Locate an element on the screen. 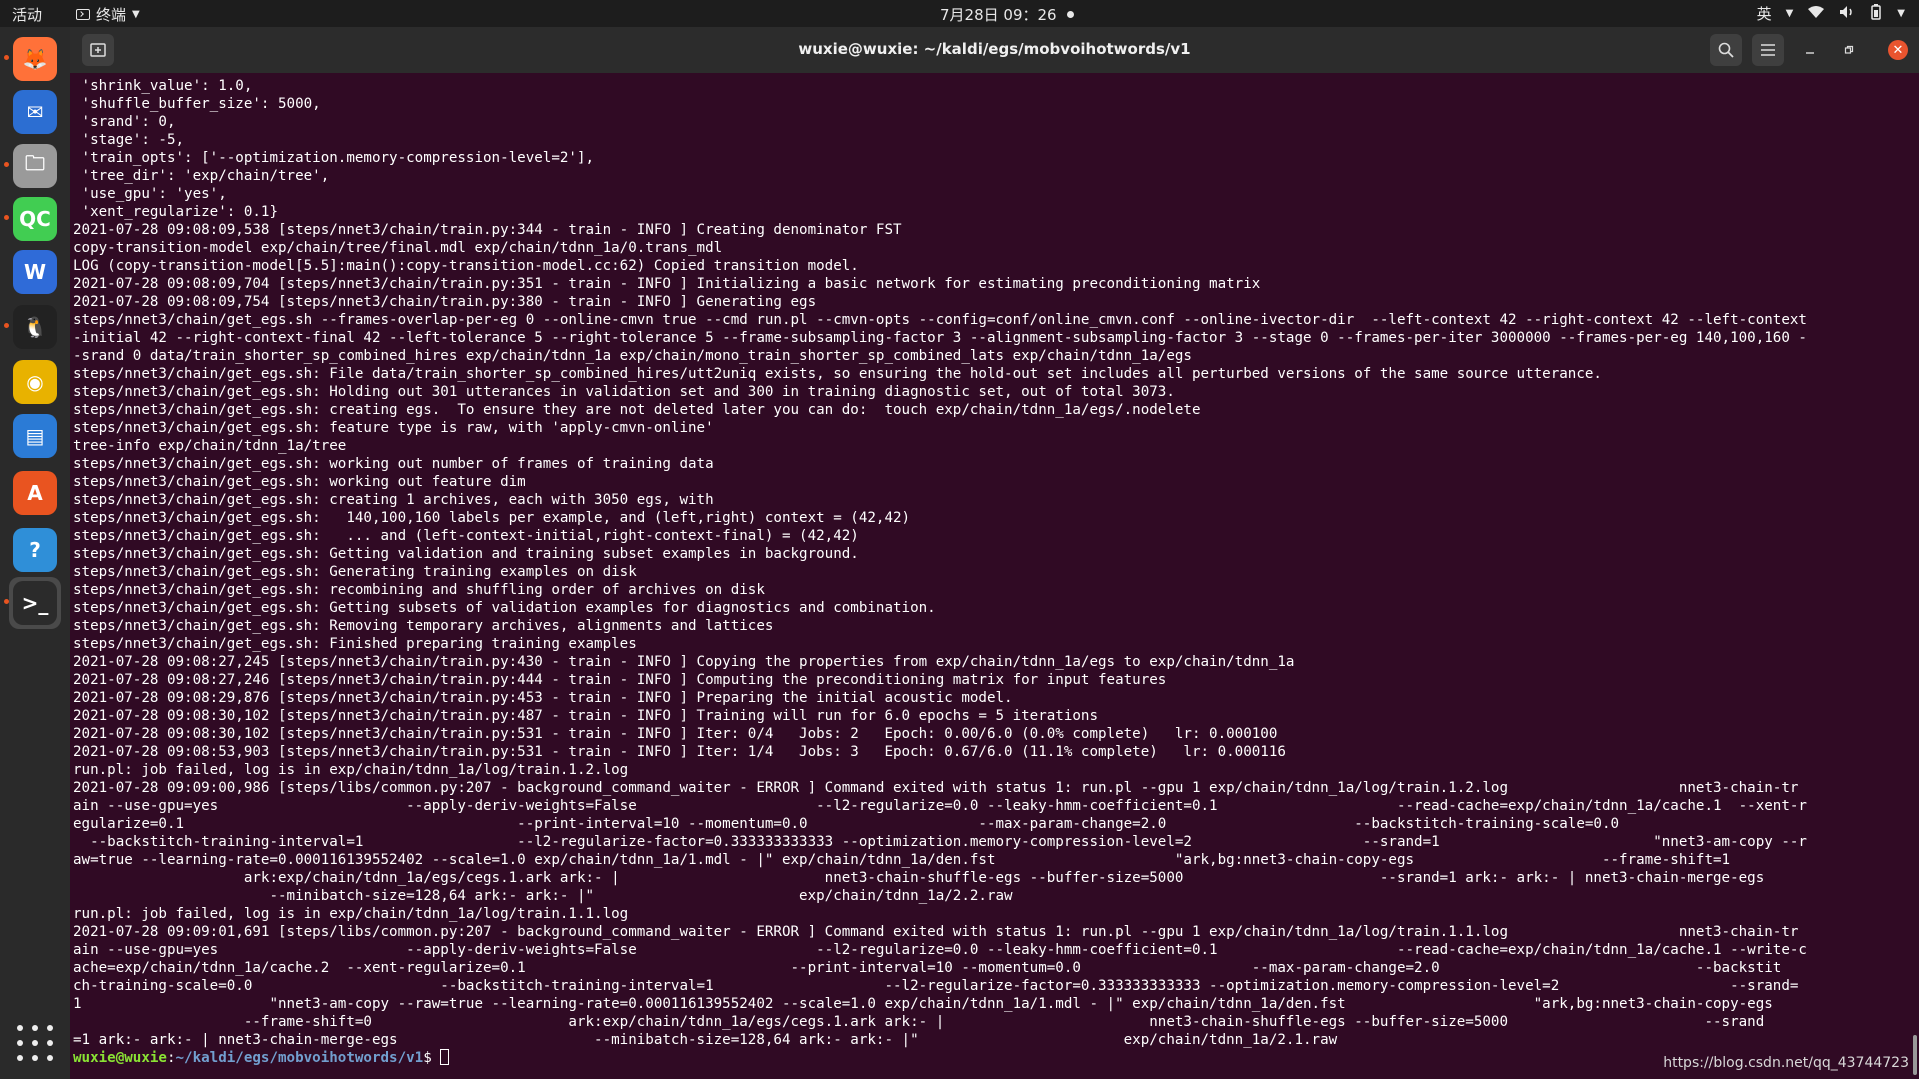  show-applications-icon is located at coordinates (35, 1043).